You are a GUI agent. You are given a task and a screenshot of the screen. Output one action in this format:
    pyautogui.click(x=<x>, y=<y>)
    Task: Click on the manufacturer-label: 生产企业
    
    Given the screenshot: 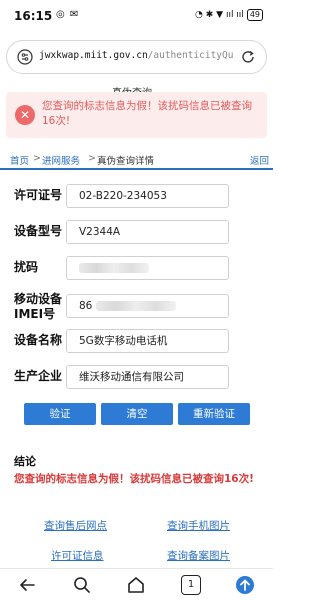 What is the action you would take?
    pyautogui.click(x=38, y=376)
    